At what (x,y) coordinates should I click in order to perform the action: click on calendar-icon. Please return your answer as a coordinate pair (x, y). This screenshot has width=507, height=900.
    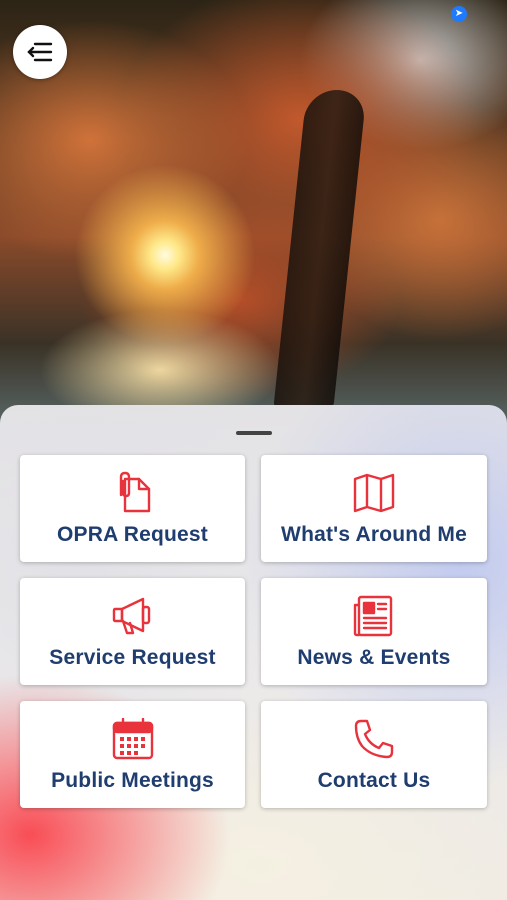
    Looking at the image, I should click on (133, 739).